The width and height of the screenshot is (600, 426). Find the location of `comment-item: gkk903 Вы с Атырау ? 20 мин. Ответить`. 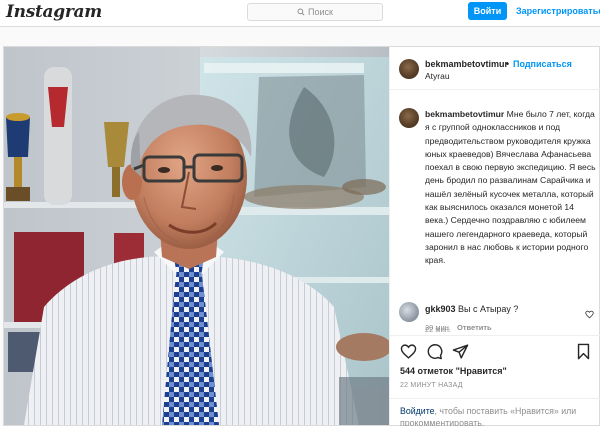

comment-item: gkk903 Вы с Атырау ? 20 мин. Ответить is located at coordinates (495, 320).